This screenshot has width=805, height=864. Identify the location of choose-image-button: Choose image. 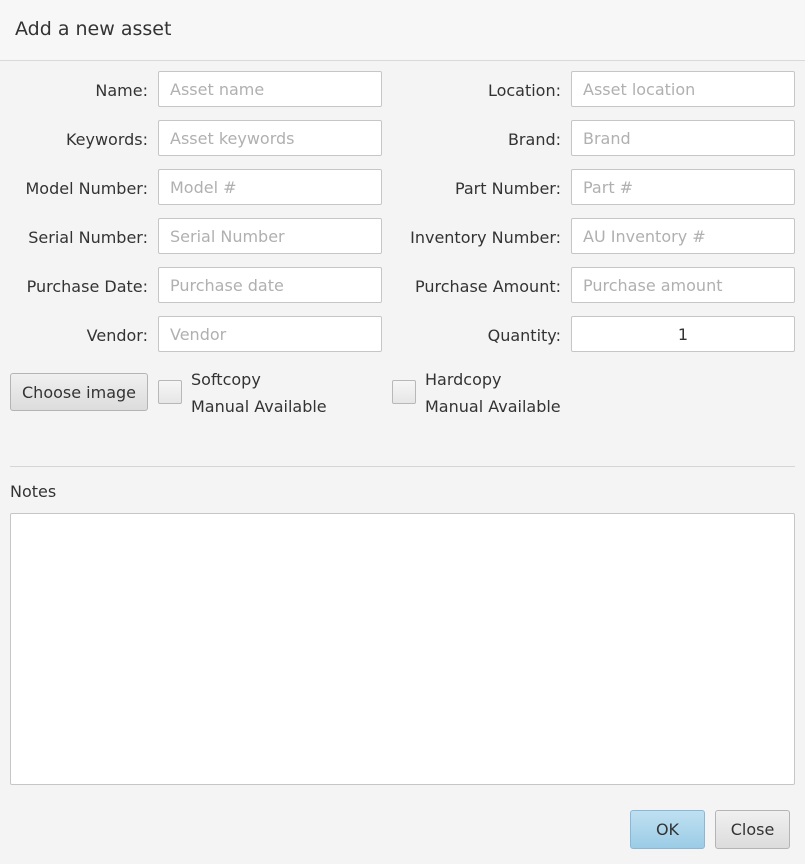
(79, 392).